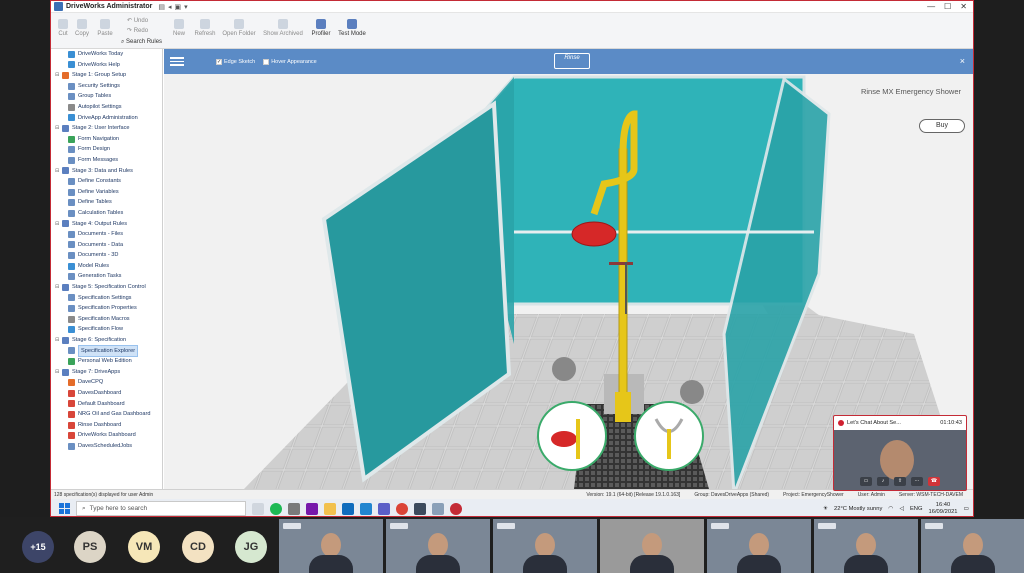 The image size is (1024, 573). Describe the element at coordinates (106, 202) in the screenshot. I see `tree-item-14: Define Tables` at that location.